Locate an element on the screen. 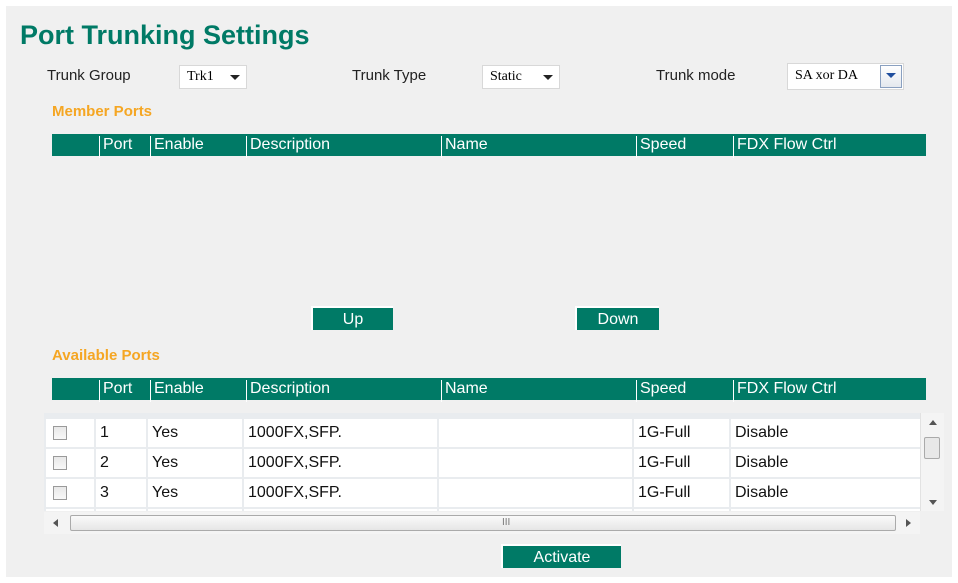 Image resolution: width=958 pixels, height=583 pixels. horizontal-scrollbar: III is located at coordinates (482, 523).